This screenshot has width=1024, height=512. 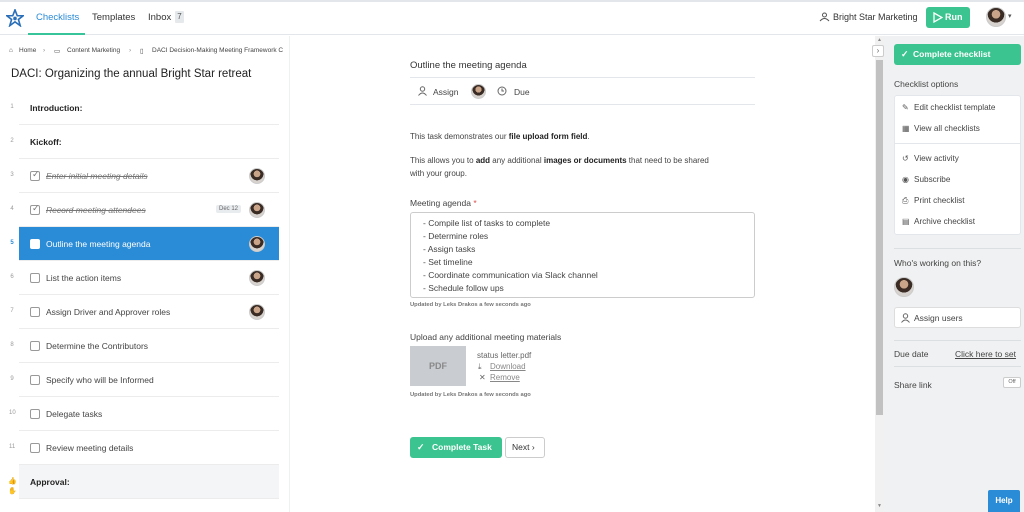 What do you see at coordinates (548, 136) in the screenshot?
I see `text-segment-bold: file upload form field` at bounding box center [548, 136].